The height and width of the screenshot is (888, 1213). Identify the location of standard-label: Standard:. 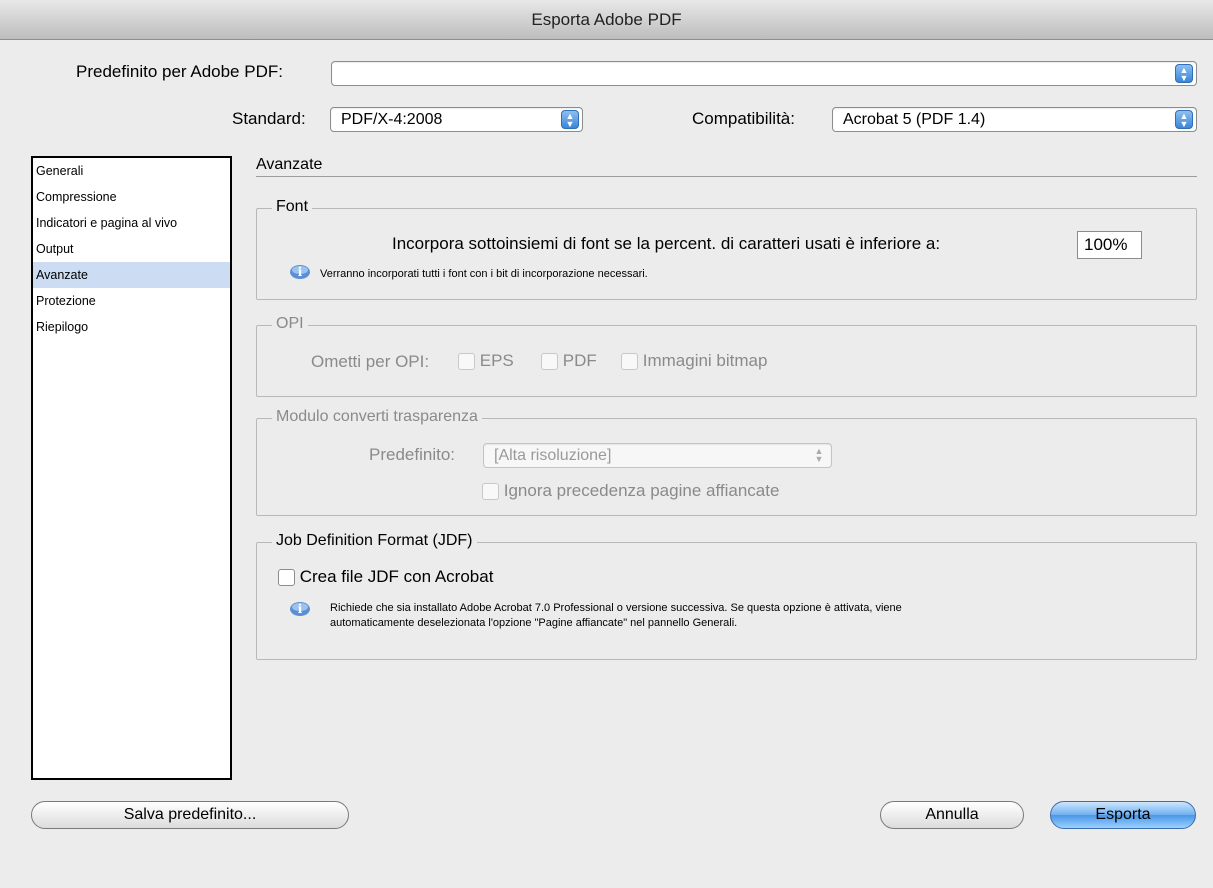
(269, 118).